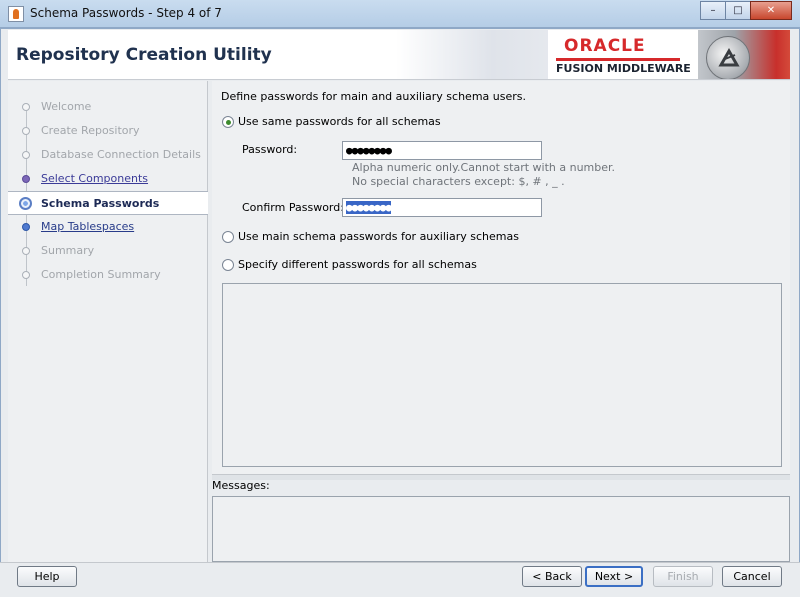 This screenshot has height=597, width=800. What do you see at coordinates (100, 203) in the screenshot?
I see `nav-step-label: Schema Passwords` at bounding box center [100, 203].